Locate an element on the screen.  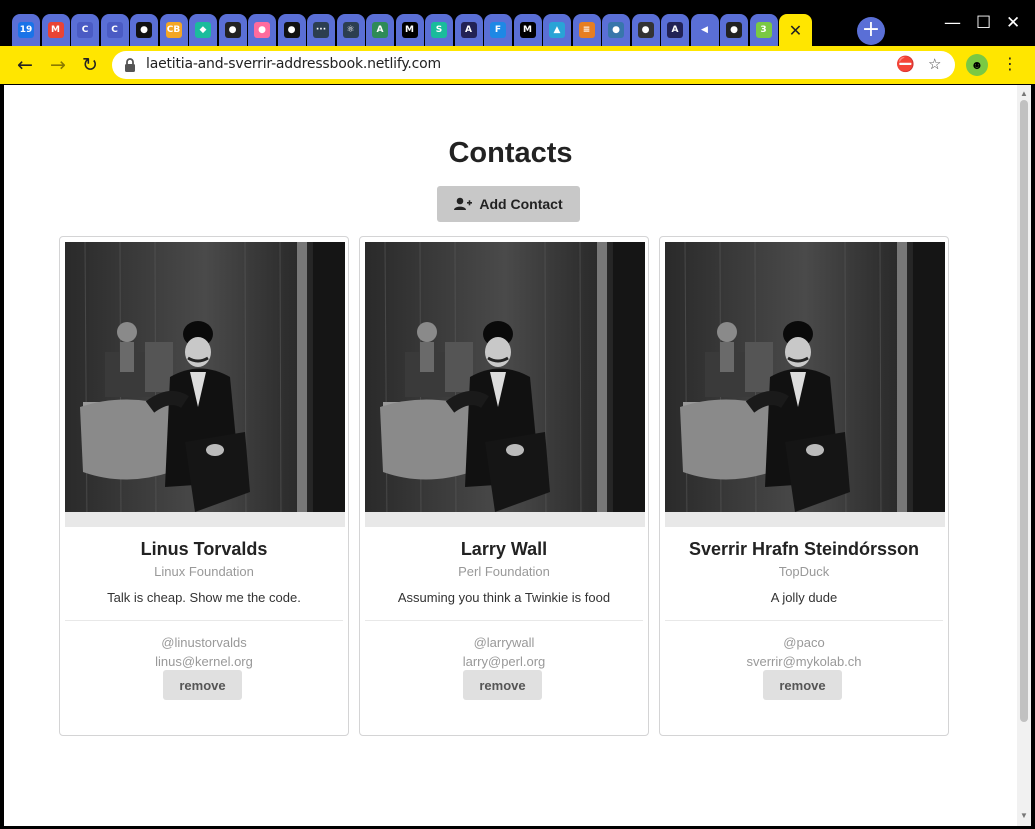
contact-email: larry@perl.org is located at coordinates (504, 661).